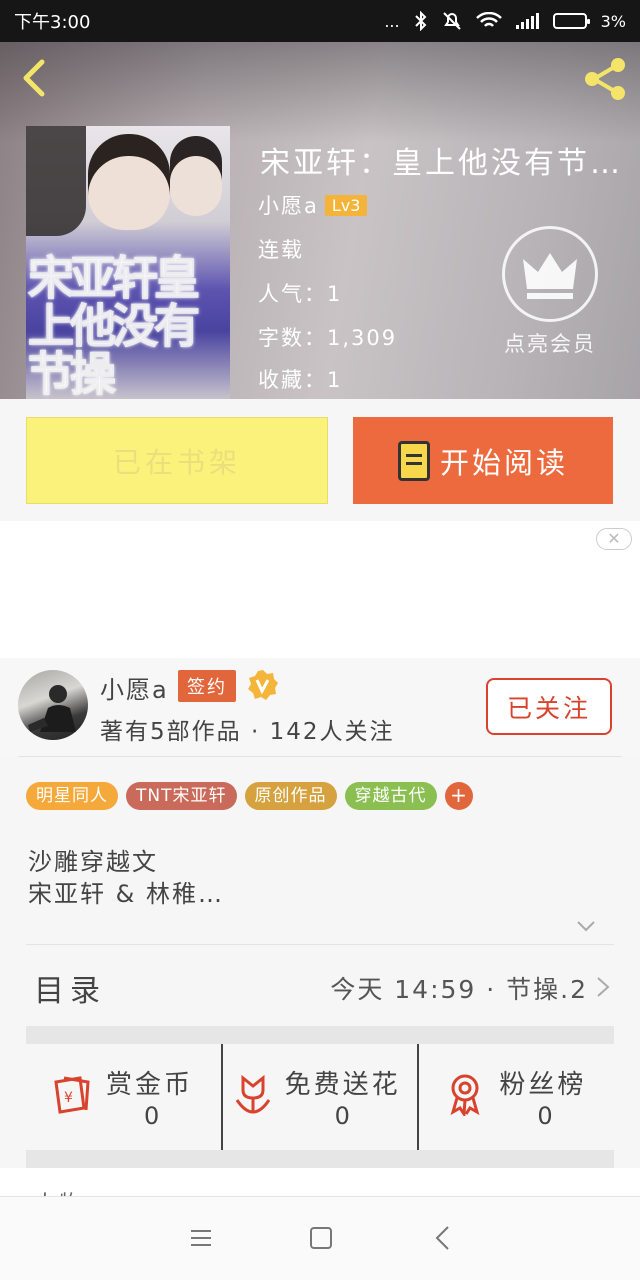 The width and height of the screenshot is (640, 1280). I want to click on tag-chip: 穿越古代, so click(390, 796).